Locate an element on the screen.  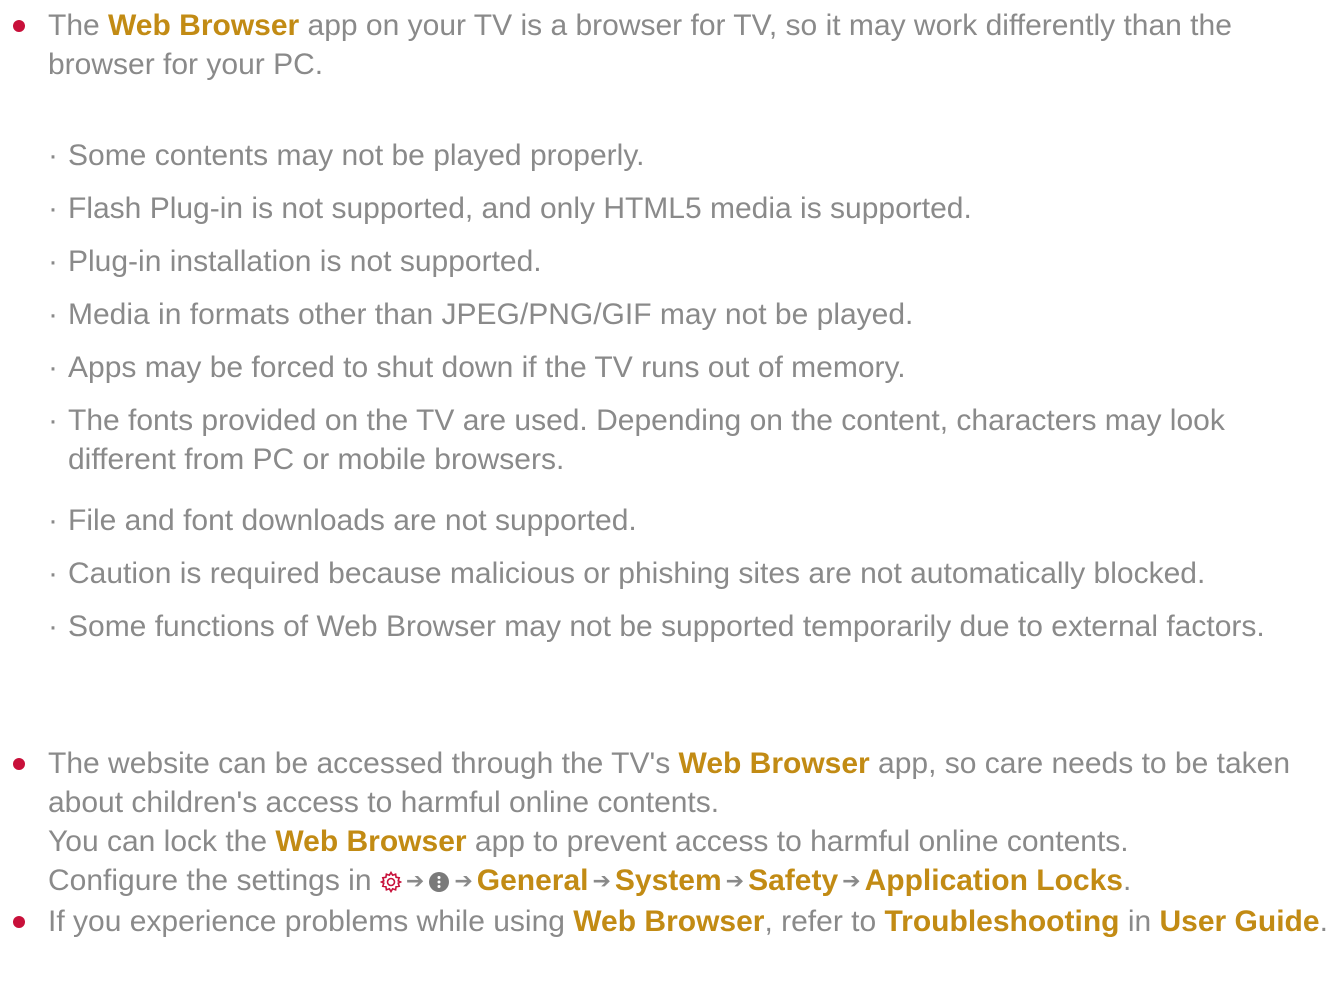
path-application-locks: Application Locks is located at coordinates (993, 880).